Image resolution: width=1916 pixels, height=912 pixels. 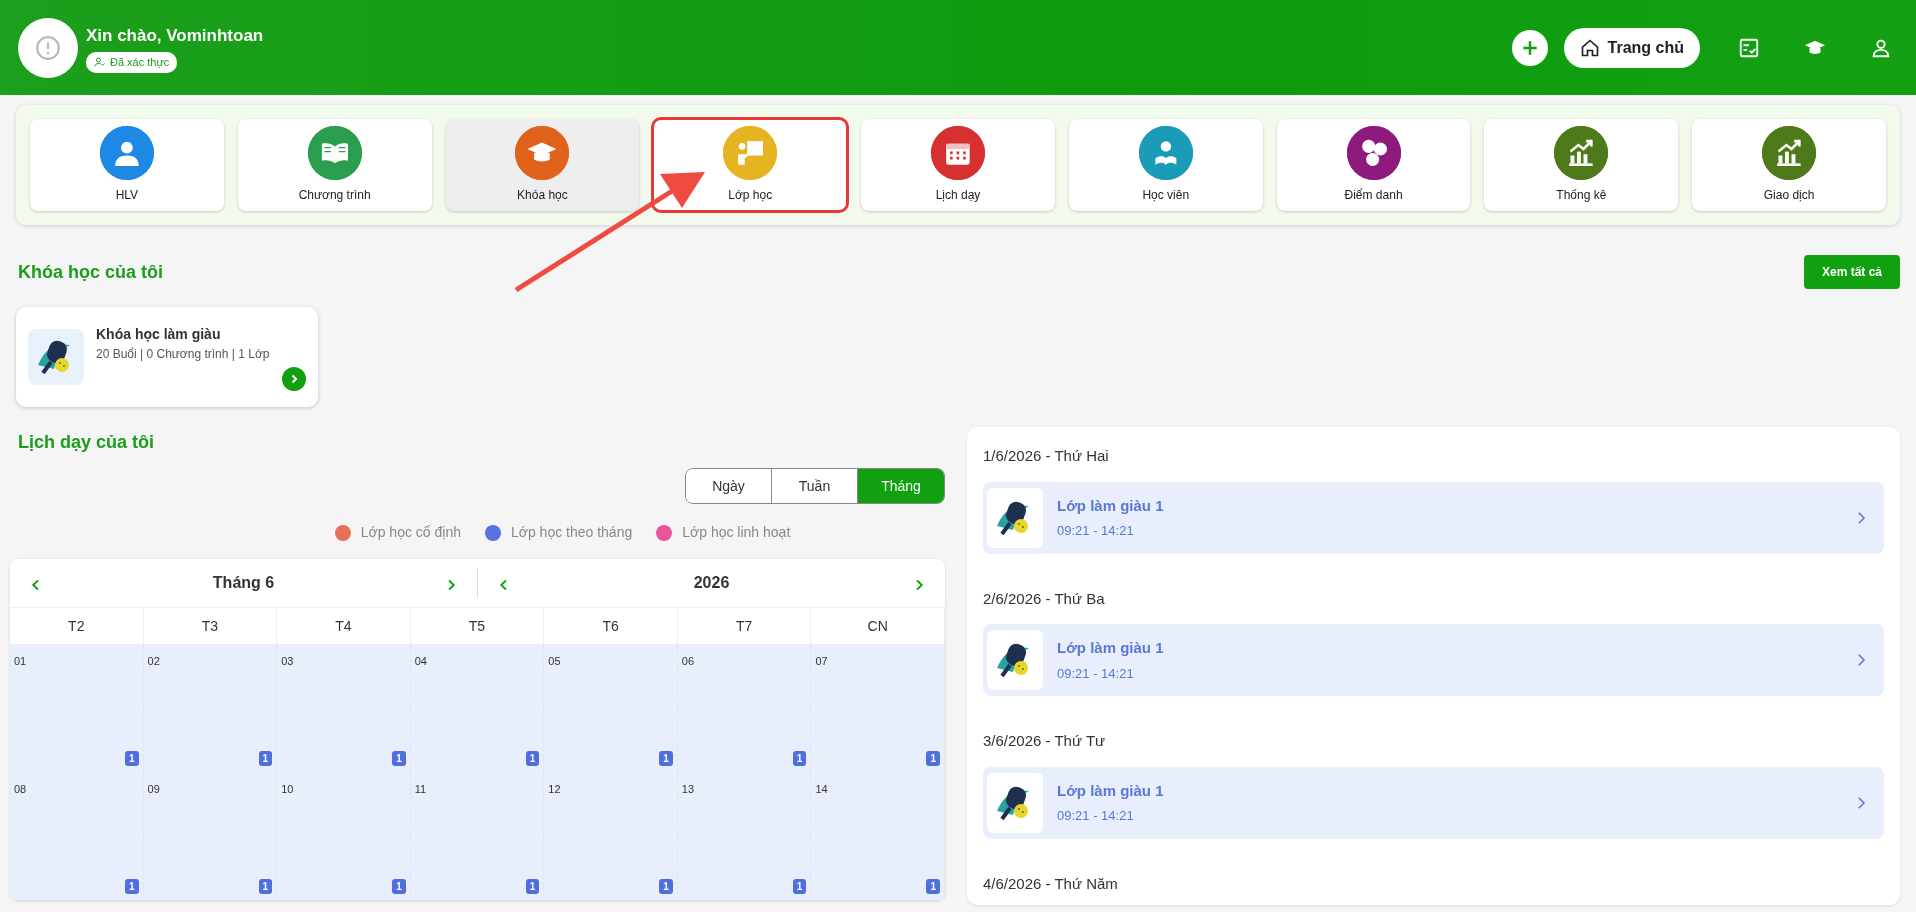 I want to click on menu-tile: Chương trình, so click(x=334, y=165).